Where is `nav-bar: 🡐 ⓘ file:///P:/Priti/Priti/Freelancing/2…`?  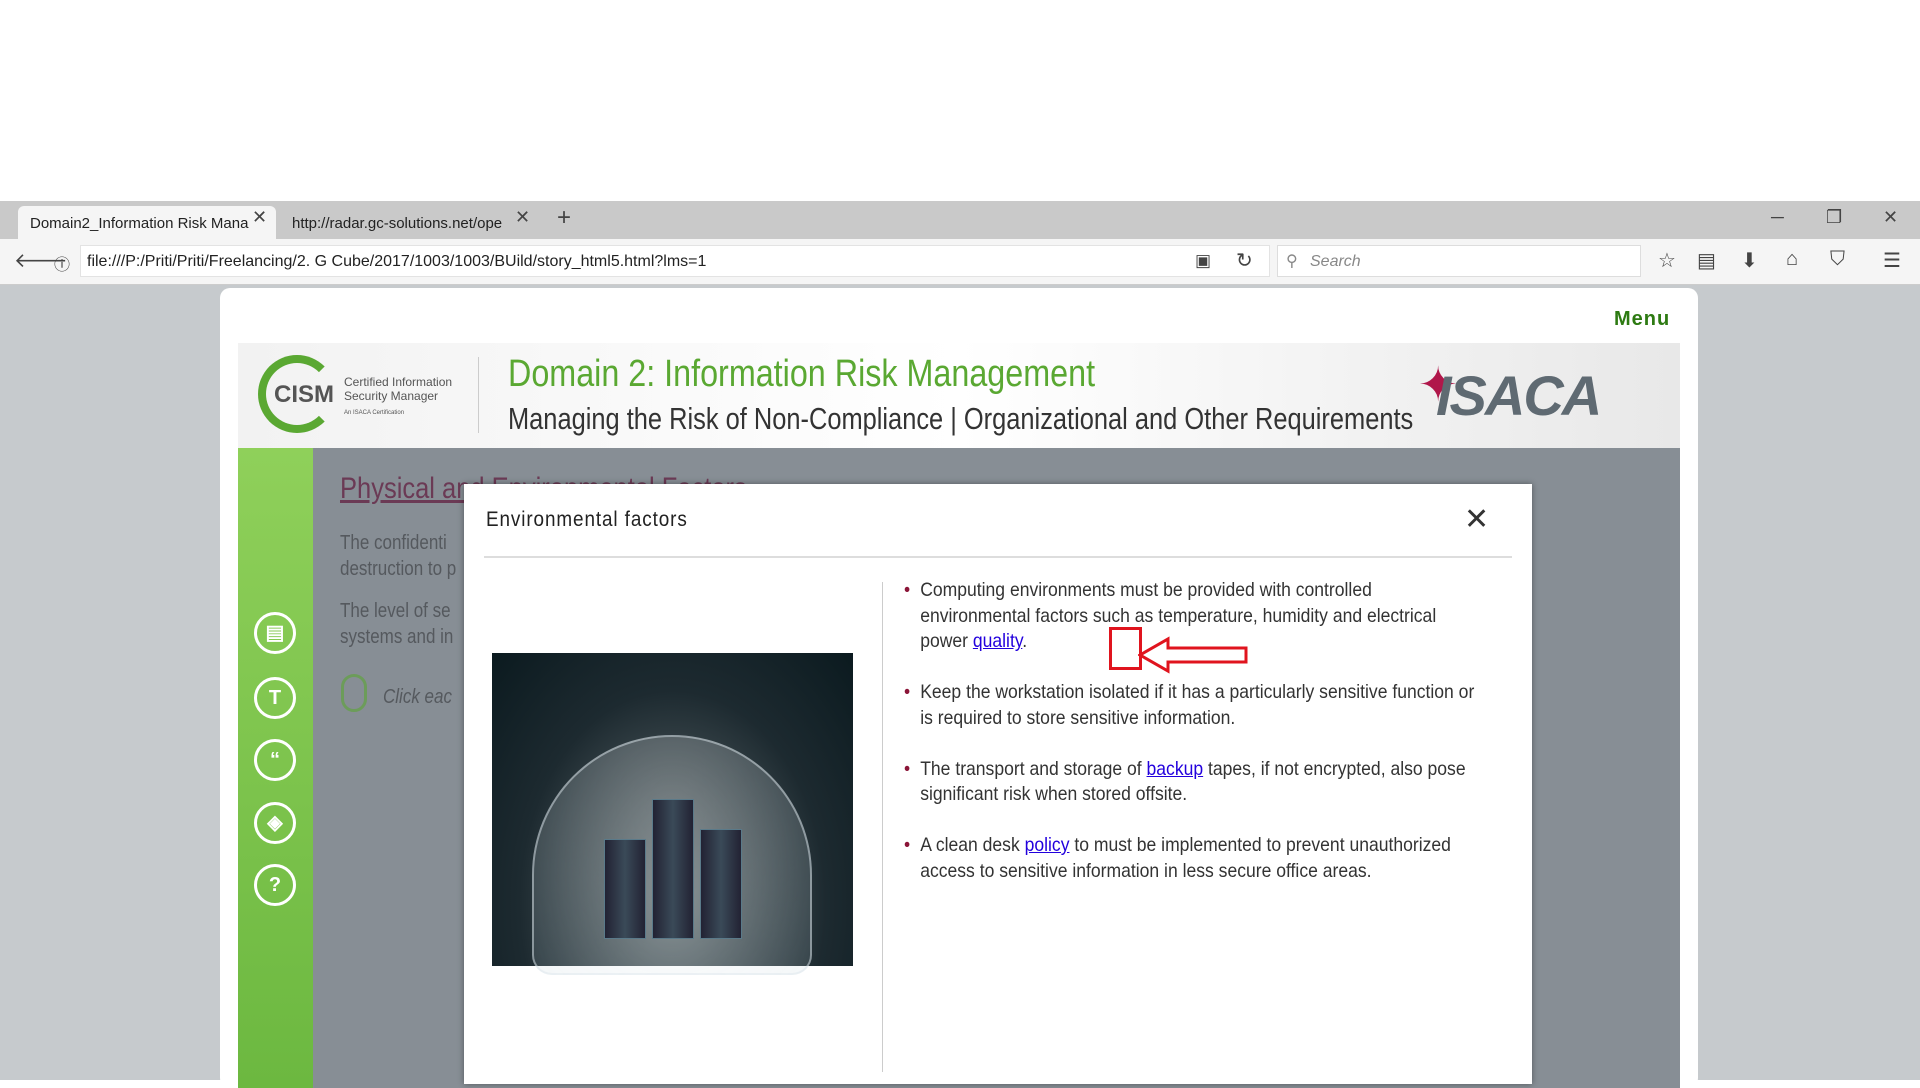
nav-bar: 🡐 ⓘ file:///P:/Priti/Priti/Freelancing/2… is located at coordinates (960, 262).